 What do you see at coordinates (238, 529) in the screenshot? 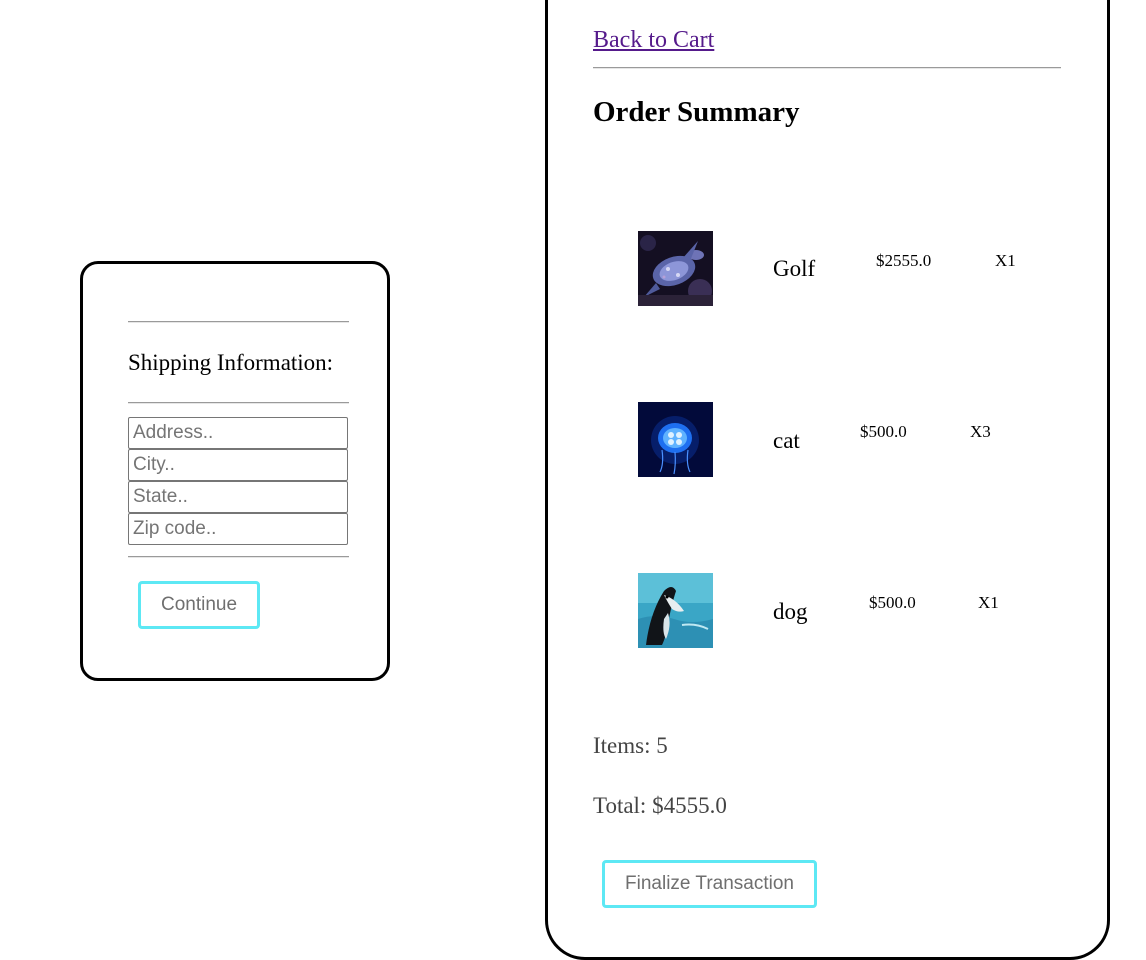
I see `zip-code-input` at bounding box center [238, 529].